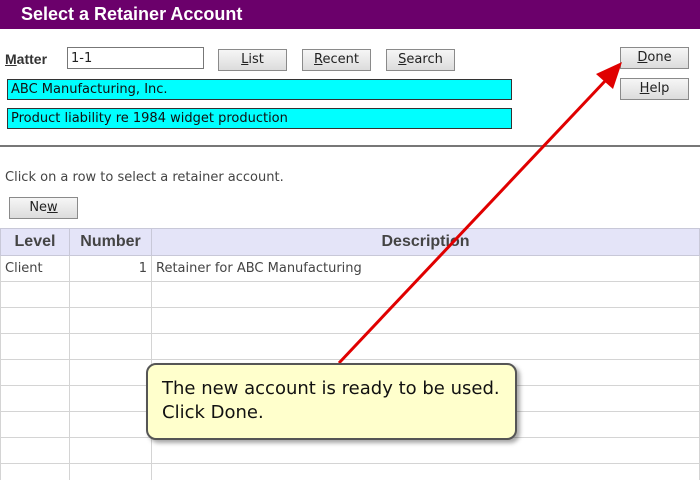 Image resolution: width=700 pixels, height=480 pixels. What do you see at coordinates (35, 242) in the screenshot?
I see `column-header-level: Level` at bounding box center [35, 242].